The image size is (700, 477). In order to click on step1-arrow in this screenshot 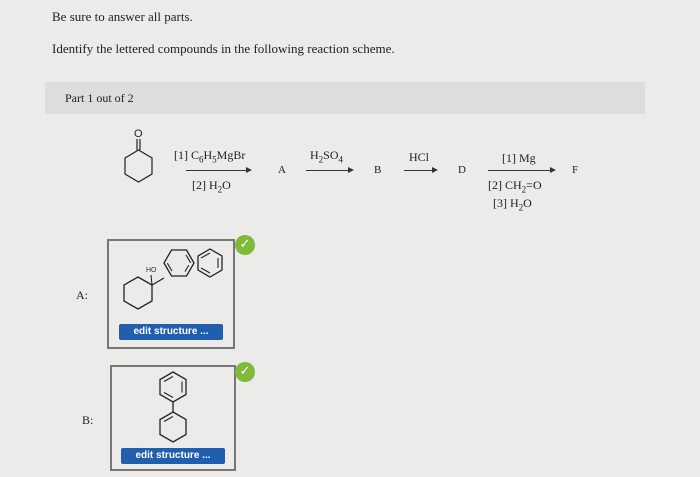, I will do `click(216, 170)`.